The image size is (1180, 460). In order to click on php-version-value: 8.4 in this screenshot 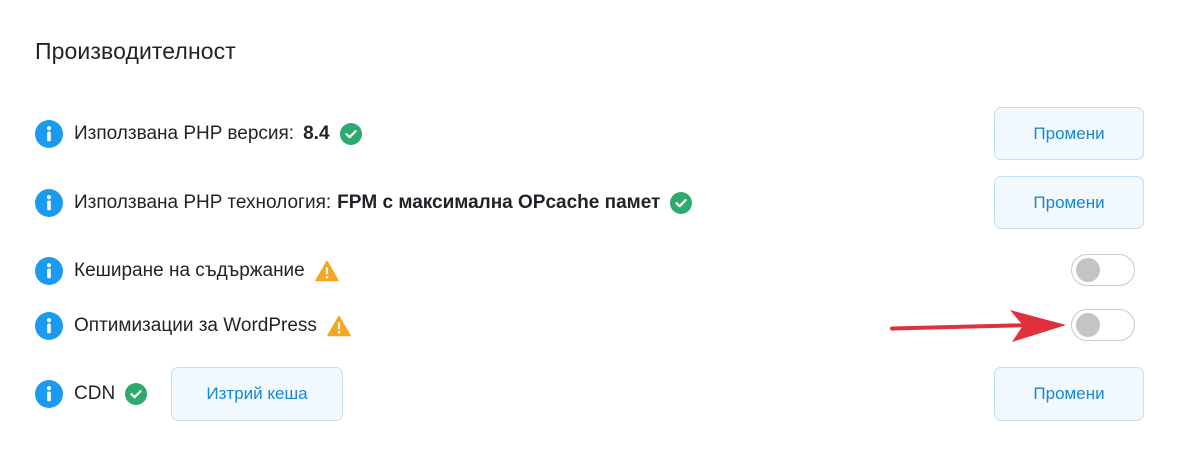, I will do `click(316, 133)`.